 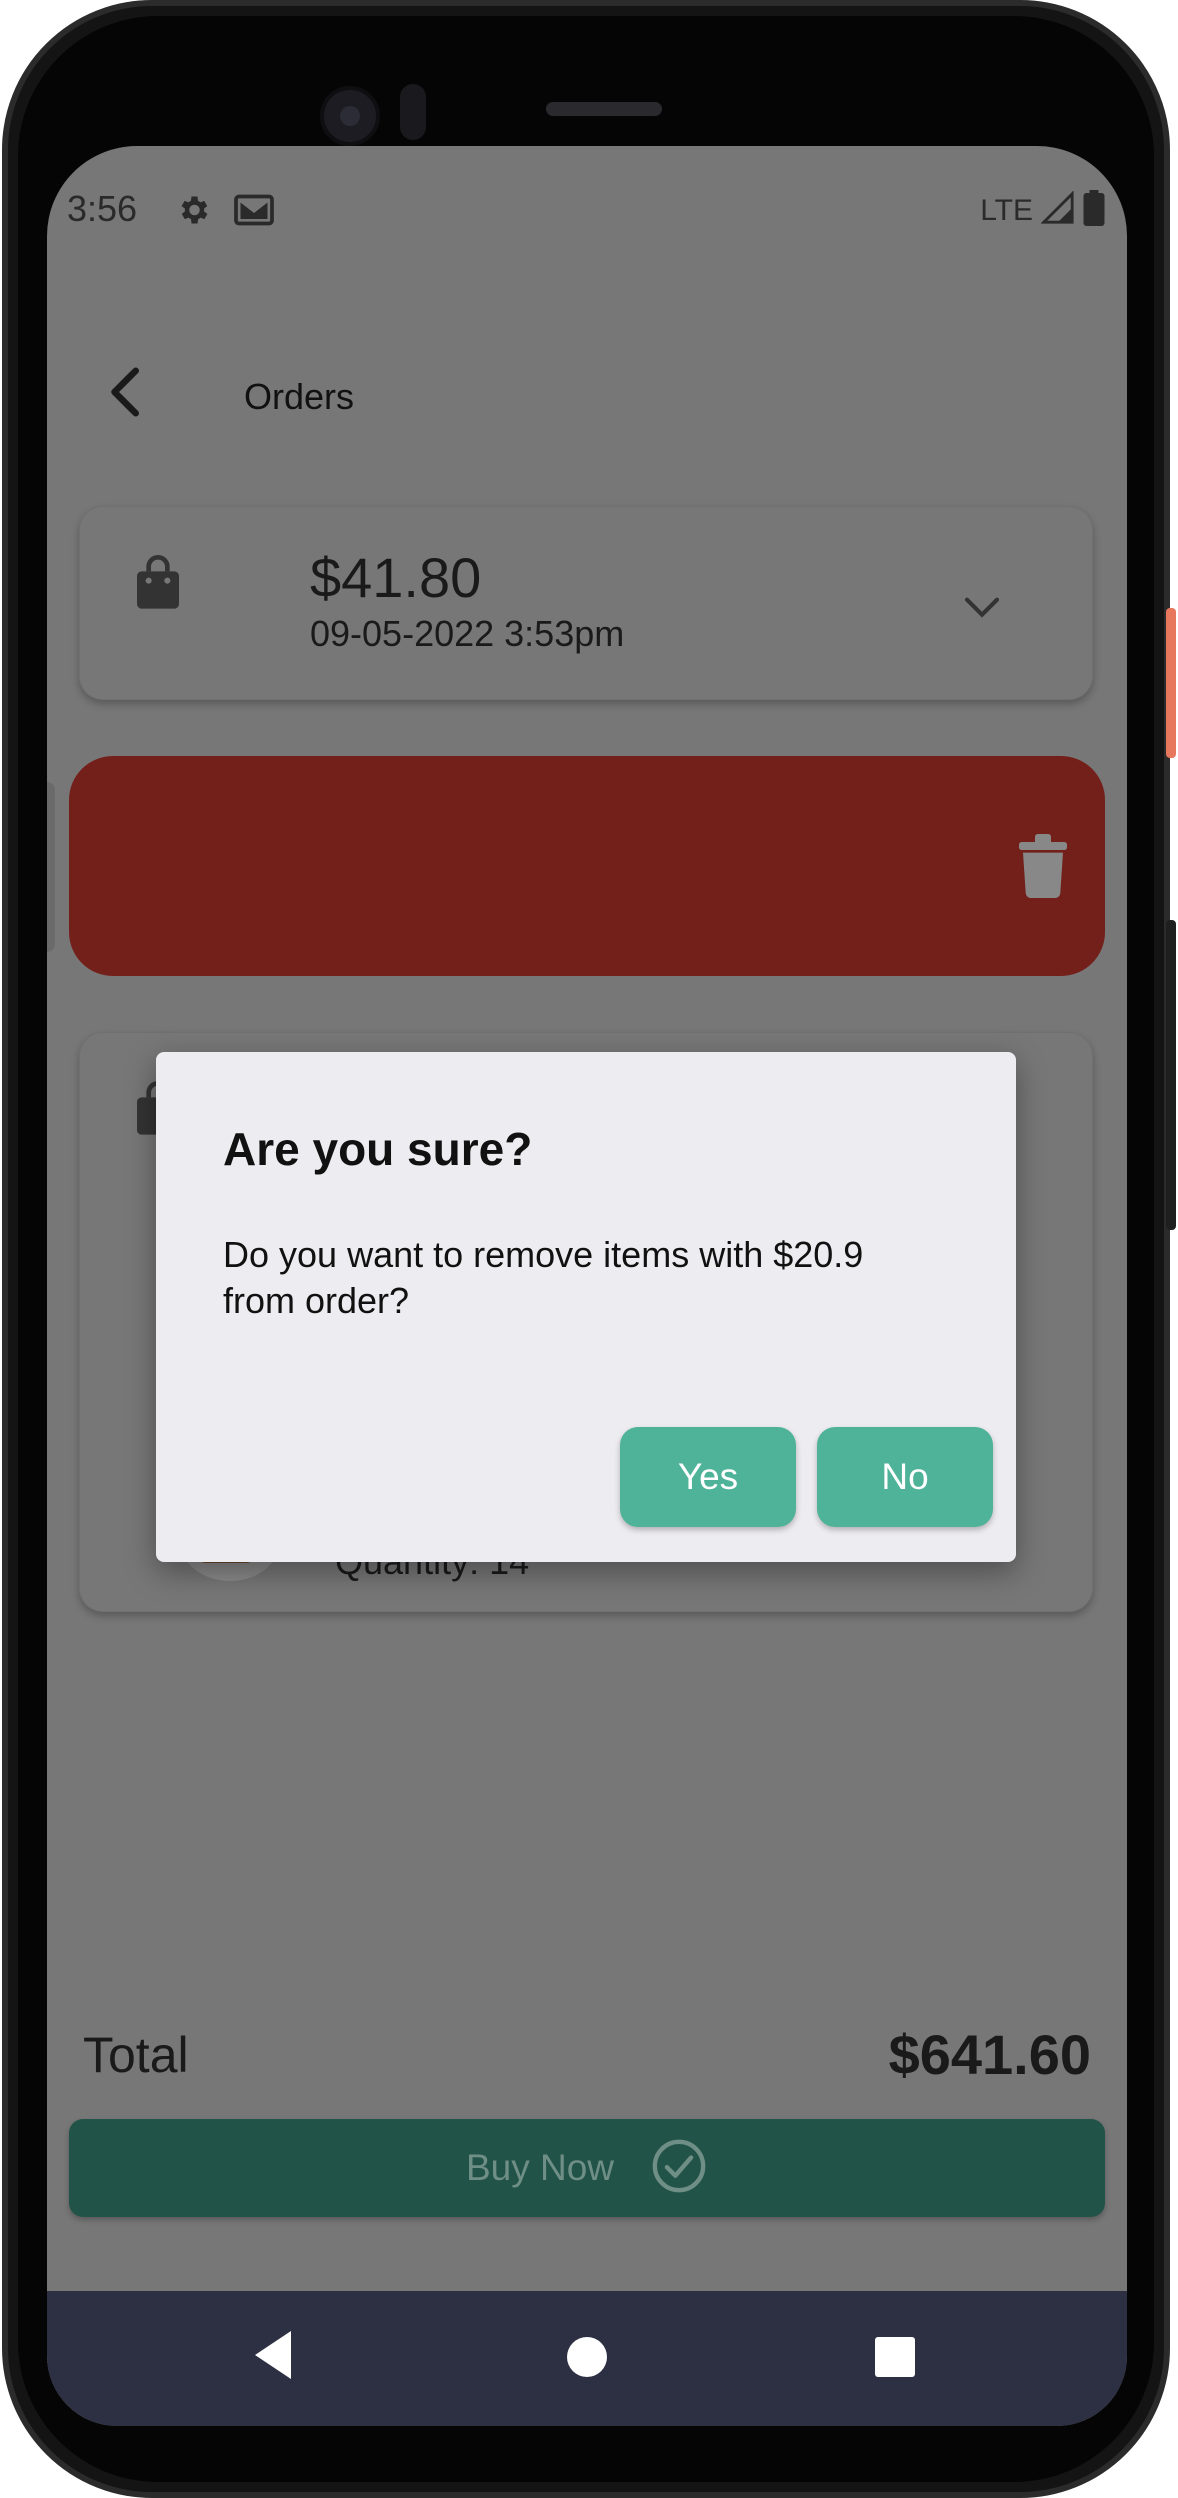 What do you see at coordinates (587, 866) in the screenshot?
I see `swipe-delete-background` at bounding box center [587, 866].